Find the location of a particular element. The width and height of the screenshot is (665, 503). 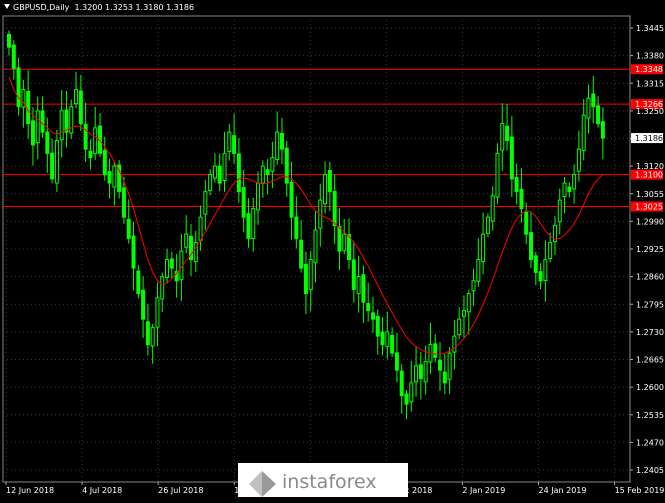

x-tick-label: 4 Jul 2018 is located at coordinates (102, 490).